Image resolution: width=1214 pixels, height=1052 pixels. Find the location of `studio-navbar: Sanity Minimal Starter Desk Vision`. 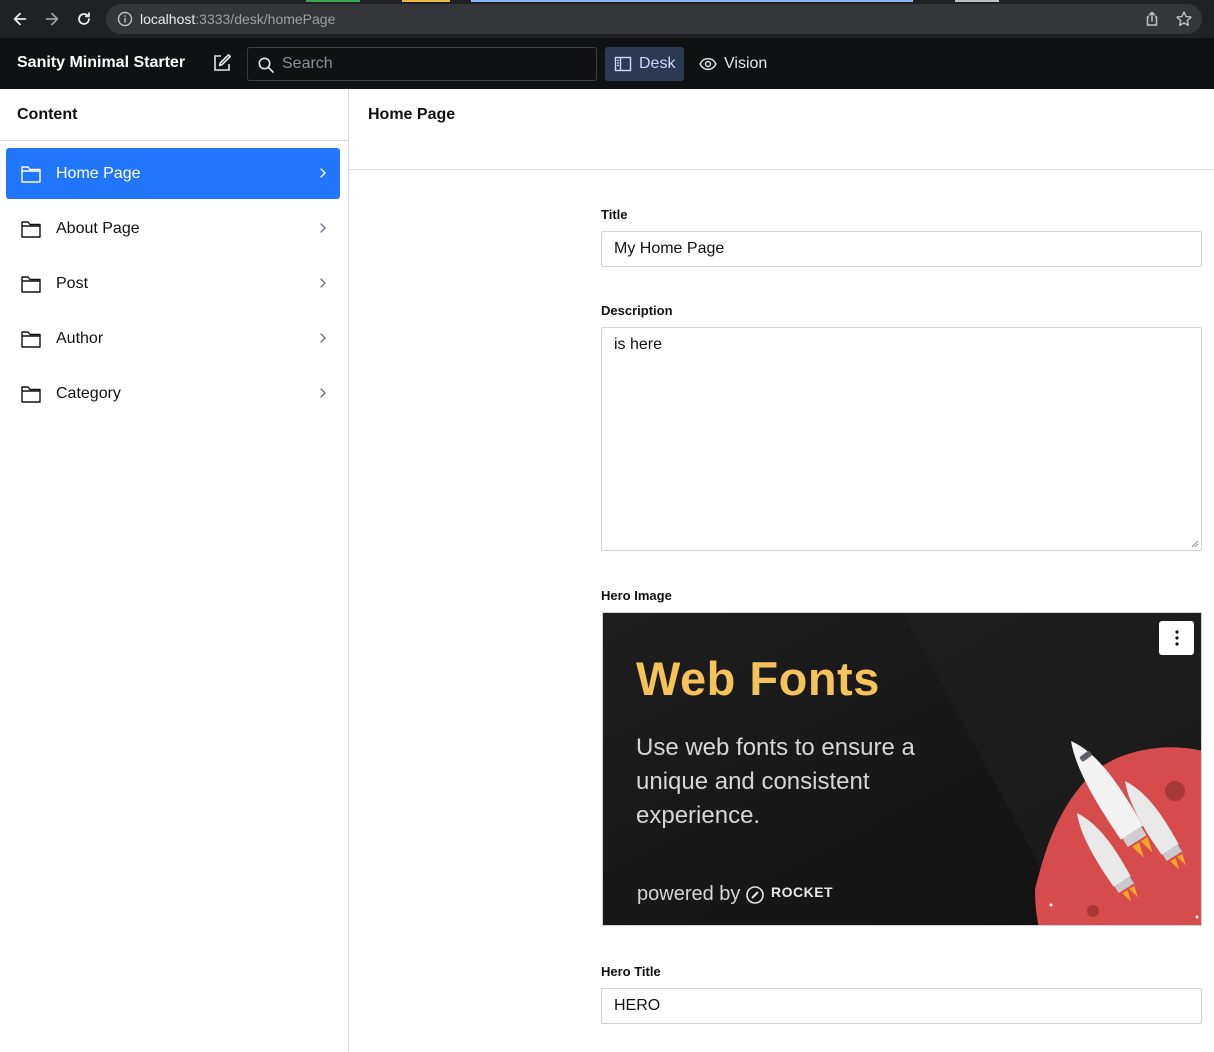

studio-navbar: Sanity Minimal Starter Desk Vision is located at coordinates (607, 63).